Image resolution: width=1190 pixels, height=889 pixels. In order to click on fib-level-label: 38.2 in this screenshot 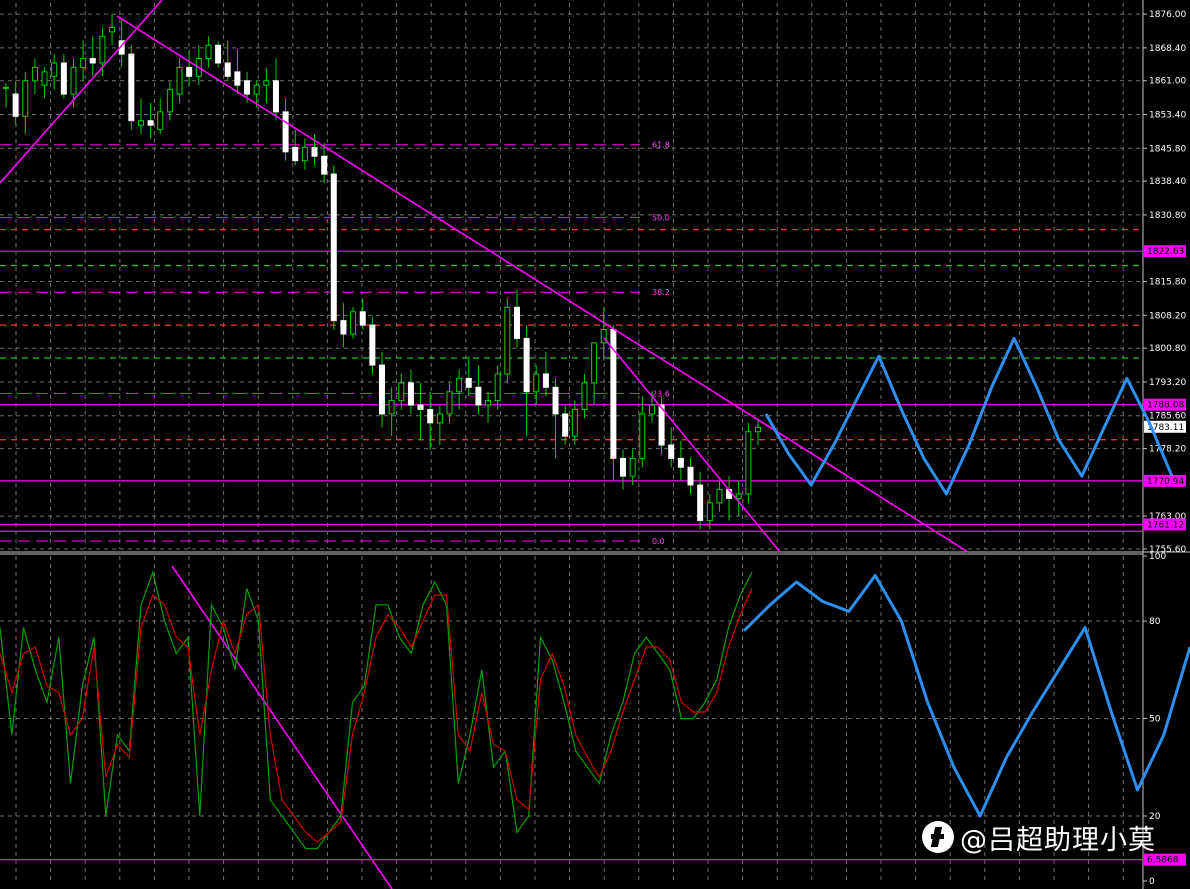, I will do `click(661, 292)`.